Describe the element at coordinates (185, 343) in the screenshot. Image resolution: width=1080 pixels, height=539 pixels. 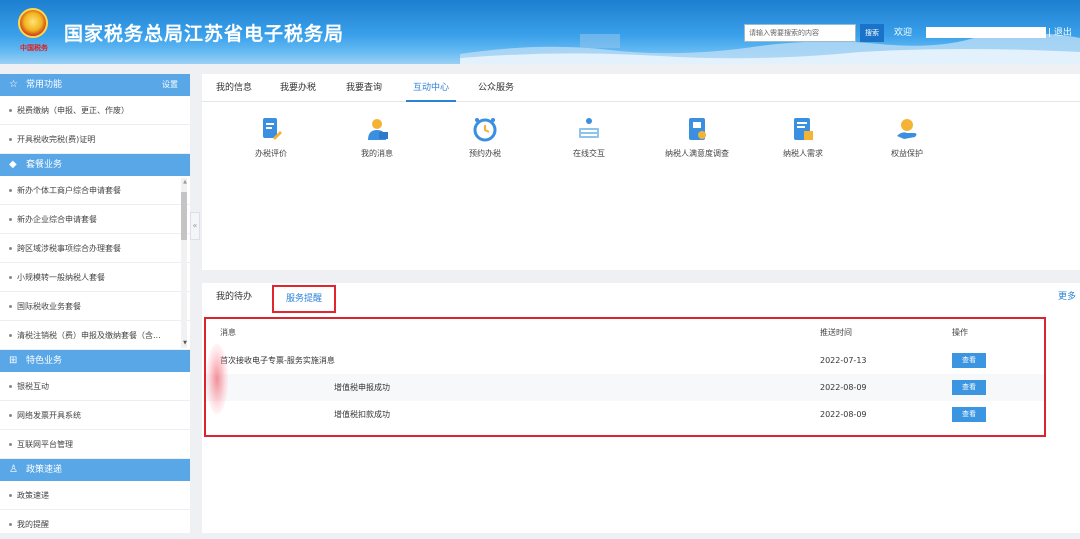
I see `scroll-down-icon: ▼` at that location.